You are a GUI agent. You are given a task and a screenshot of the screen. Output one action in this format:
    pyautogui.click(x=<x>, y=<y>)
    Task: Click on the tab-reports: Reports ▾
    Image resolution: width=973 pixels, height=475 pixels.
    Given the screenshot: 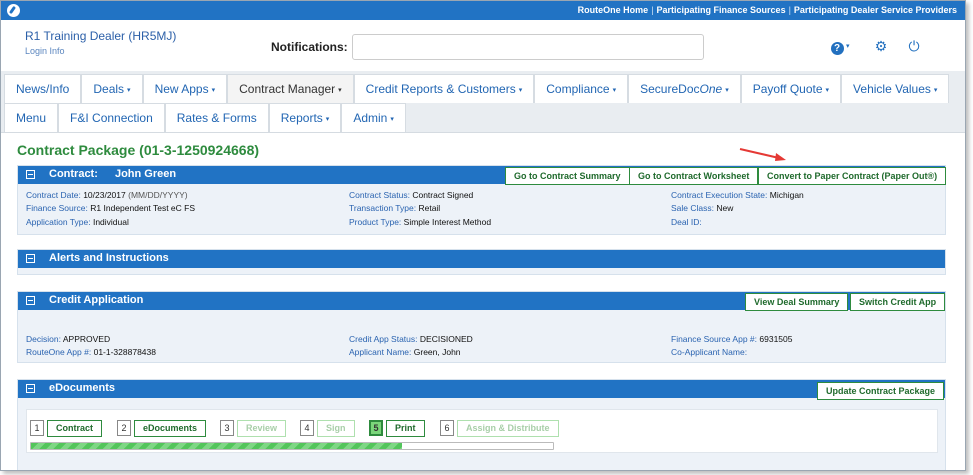 What is the action you would take?
    pyautogui.click(x=305, y=117)
    